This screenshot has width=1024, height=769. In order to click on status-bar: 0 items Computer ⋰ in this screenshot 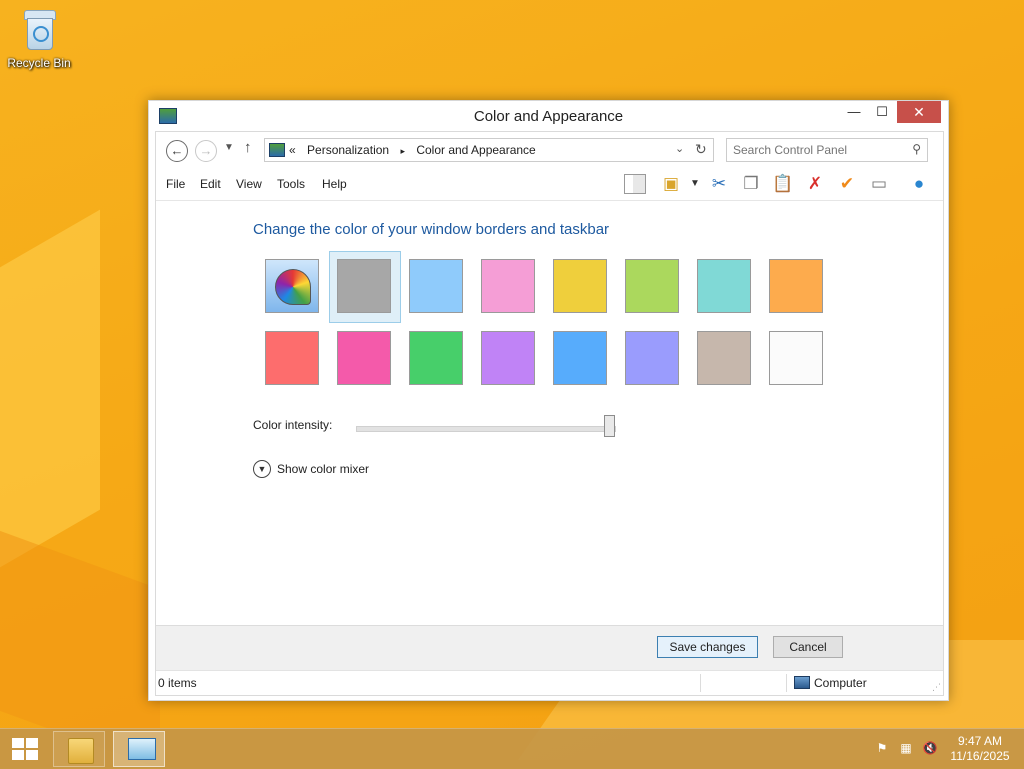, I will do `click(549, 682)`.